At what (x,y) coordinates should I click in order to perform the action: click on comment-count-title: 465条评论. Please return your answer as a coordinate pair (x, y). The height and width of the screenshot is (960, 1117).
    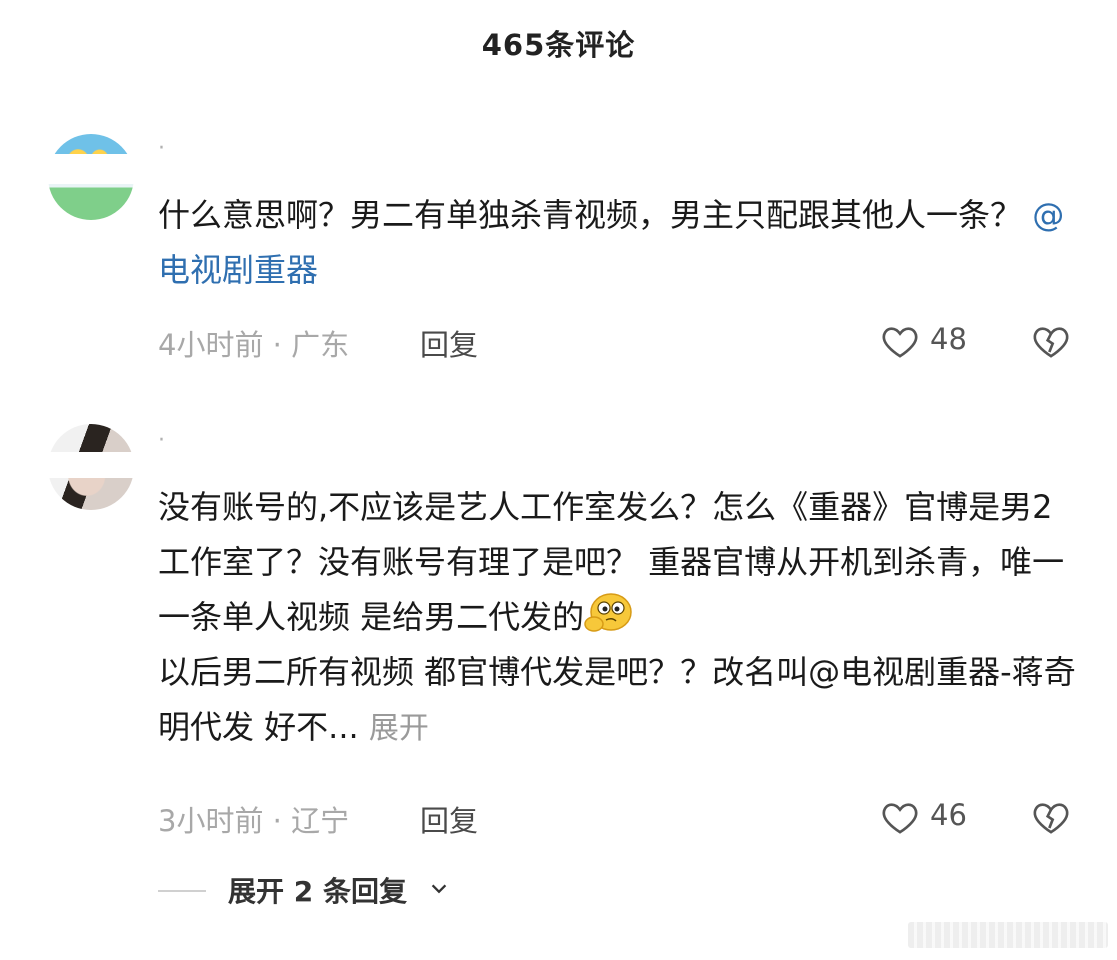
    Looking at the image, I should click on (558, 45).